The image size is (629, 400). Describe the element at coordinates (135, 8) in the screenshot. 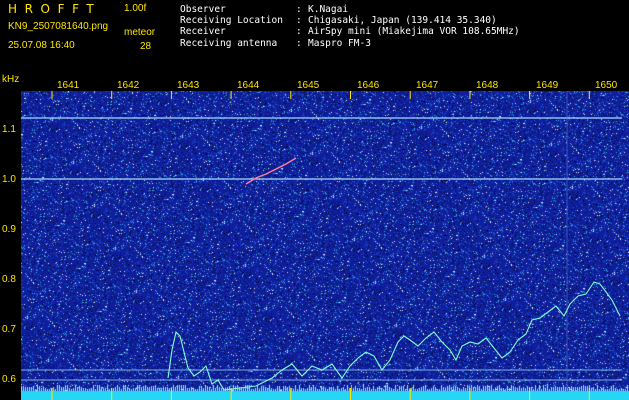

I see `version-label: 1.00f` at that location.